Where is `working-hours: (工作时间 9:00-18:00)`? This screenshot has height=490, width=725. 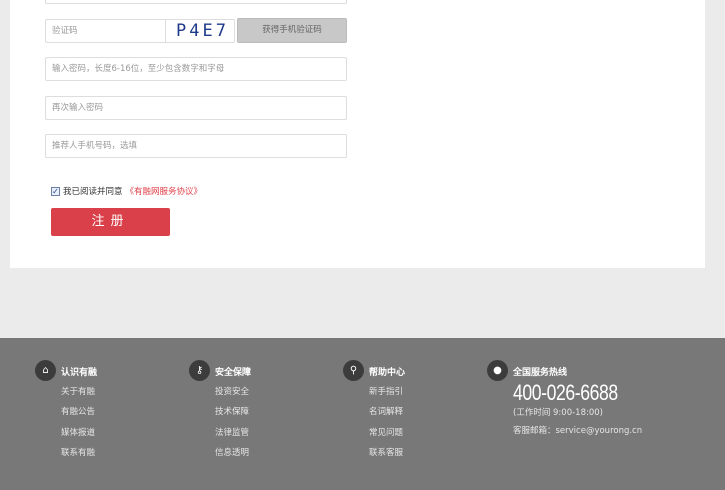 working-hours: (工作时间 9:00-18:00) is located at coordinates (558, 413).